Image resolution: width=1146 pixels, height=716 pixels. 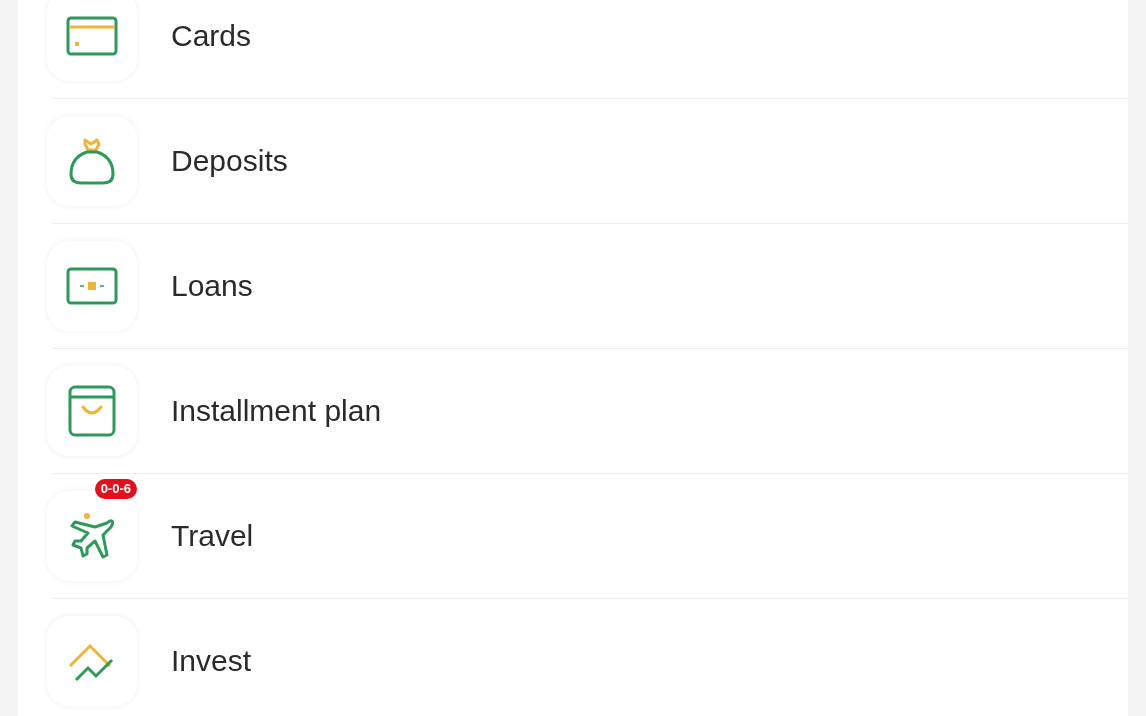 What do you see at coordinates (212, 536) in the screenshot?
I see `menu-item-label: Travel` at bounding box center [212, 536].